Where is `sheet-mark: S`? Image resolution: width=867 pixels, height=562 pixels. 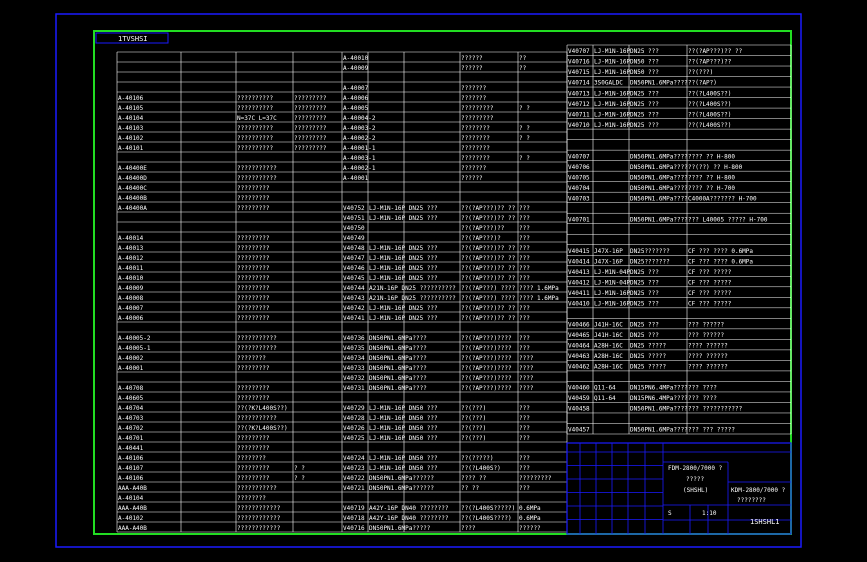
sheet-mark: S is located at coordinates (670, 513).